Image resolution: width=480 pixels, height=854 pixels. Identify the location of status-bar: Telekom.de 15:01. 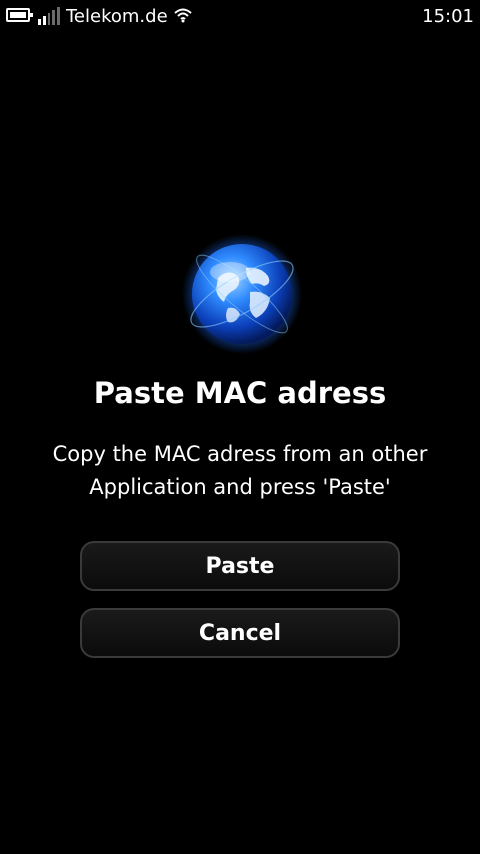
(240, 17).